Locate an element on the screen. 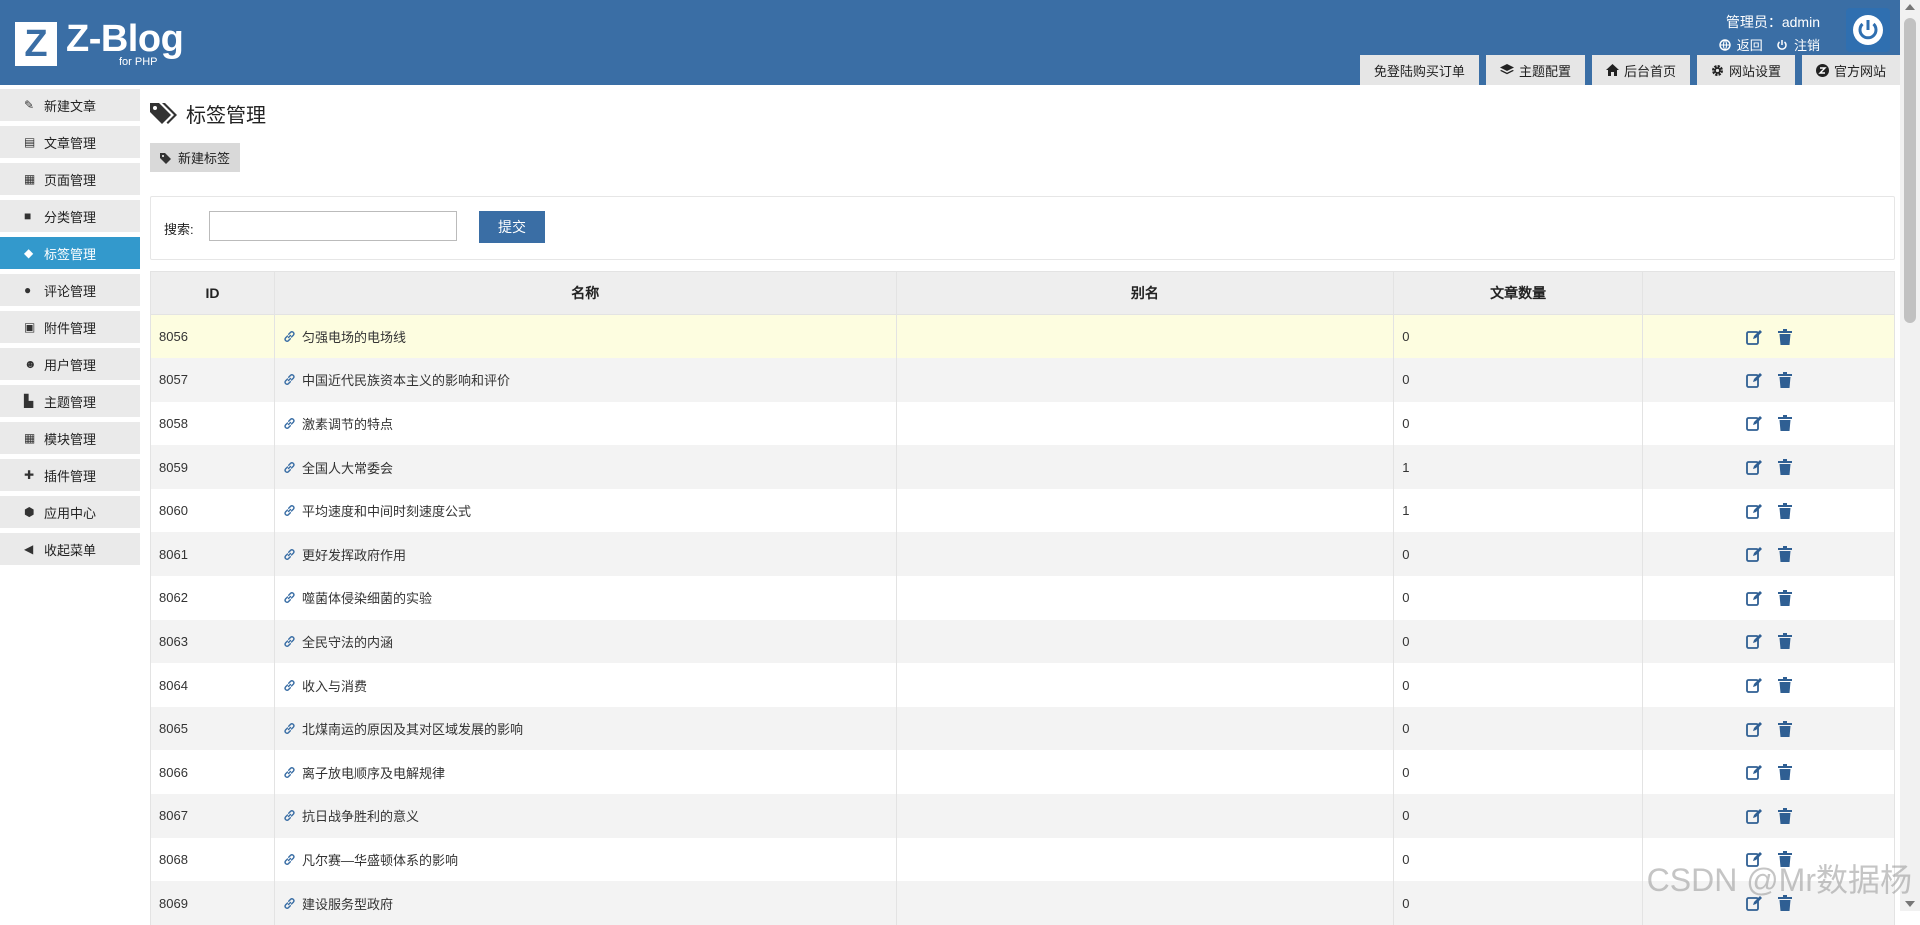 Image resolution: width=1920 pixels, height=925 pixels. new-tag-button: 新建标签 is located at coordinates (195, 157).